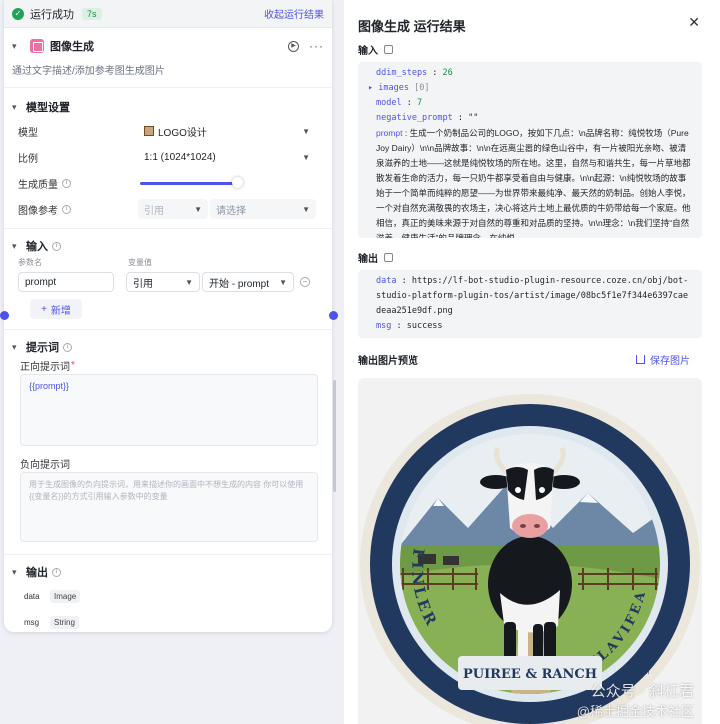 The height and width of the screenshot is (724, 720). Describe the element at coordinates (48, 108) in the screenshot. I see `section-title: 模型设置` at that location.